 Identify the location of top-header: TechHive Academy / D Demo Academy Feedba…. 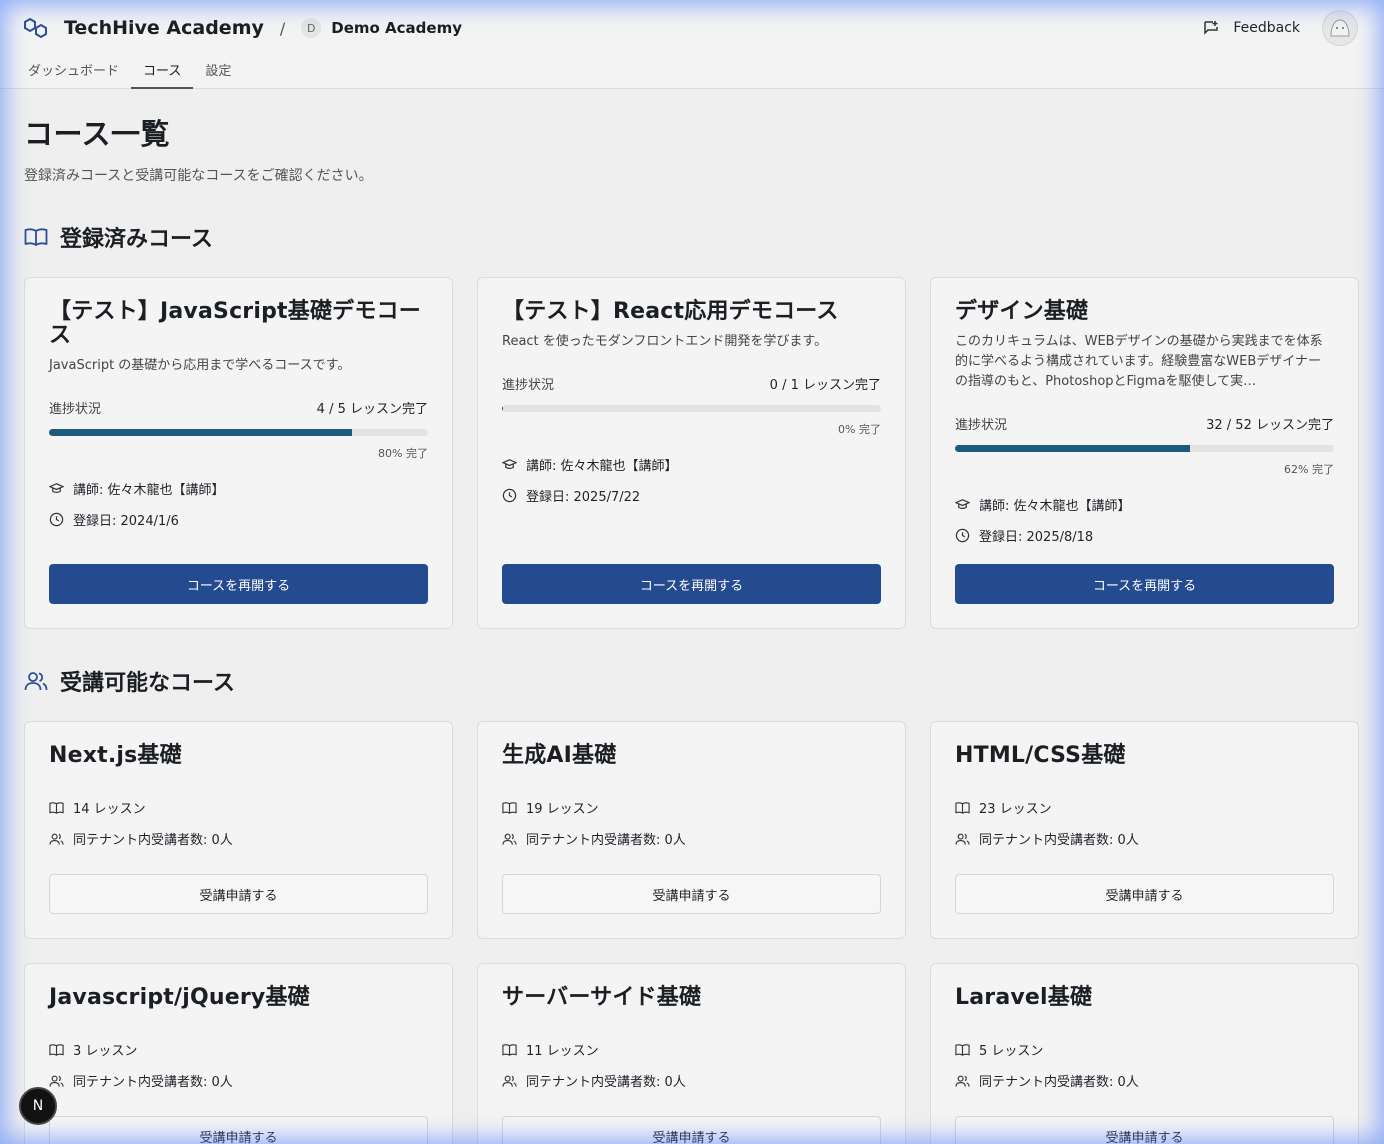
(692, 44).